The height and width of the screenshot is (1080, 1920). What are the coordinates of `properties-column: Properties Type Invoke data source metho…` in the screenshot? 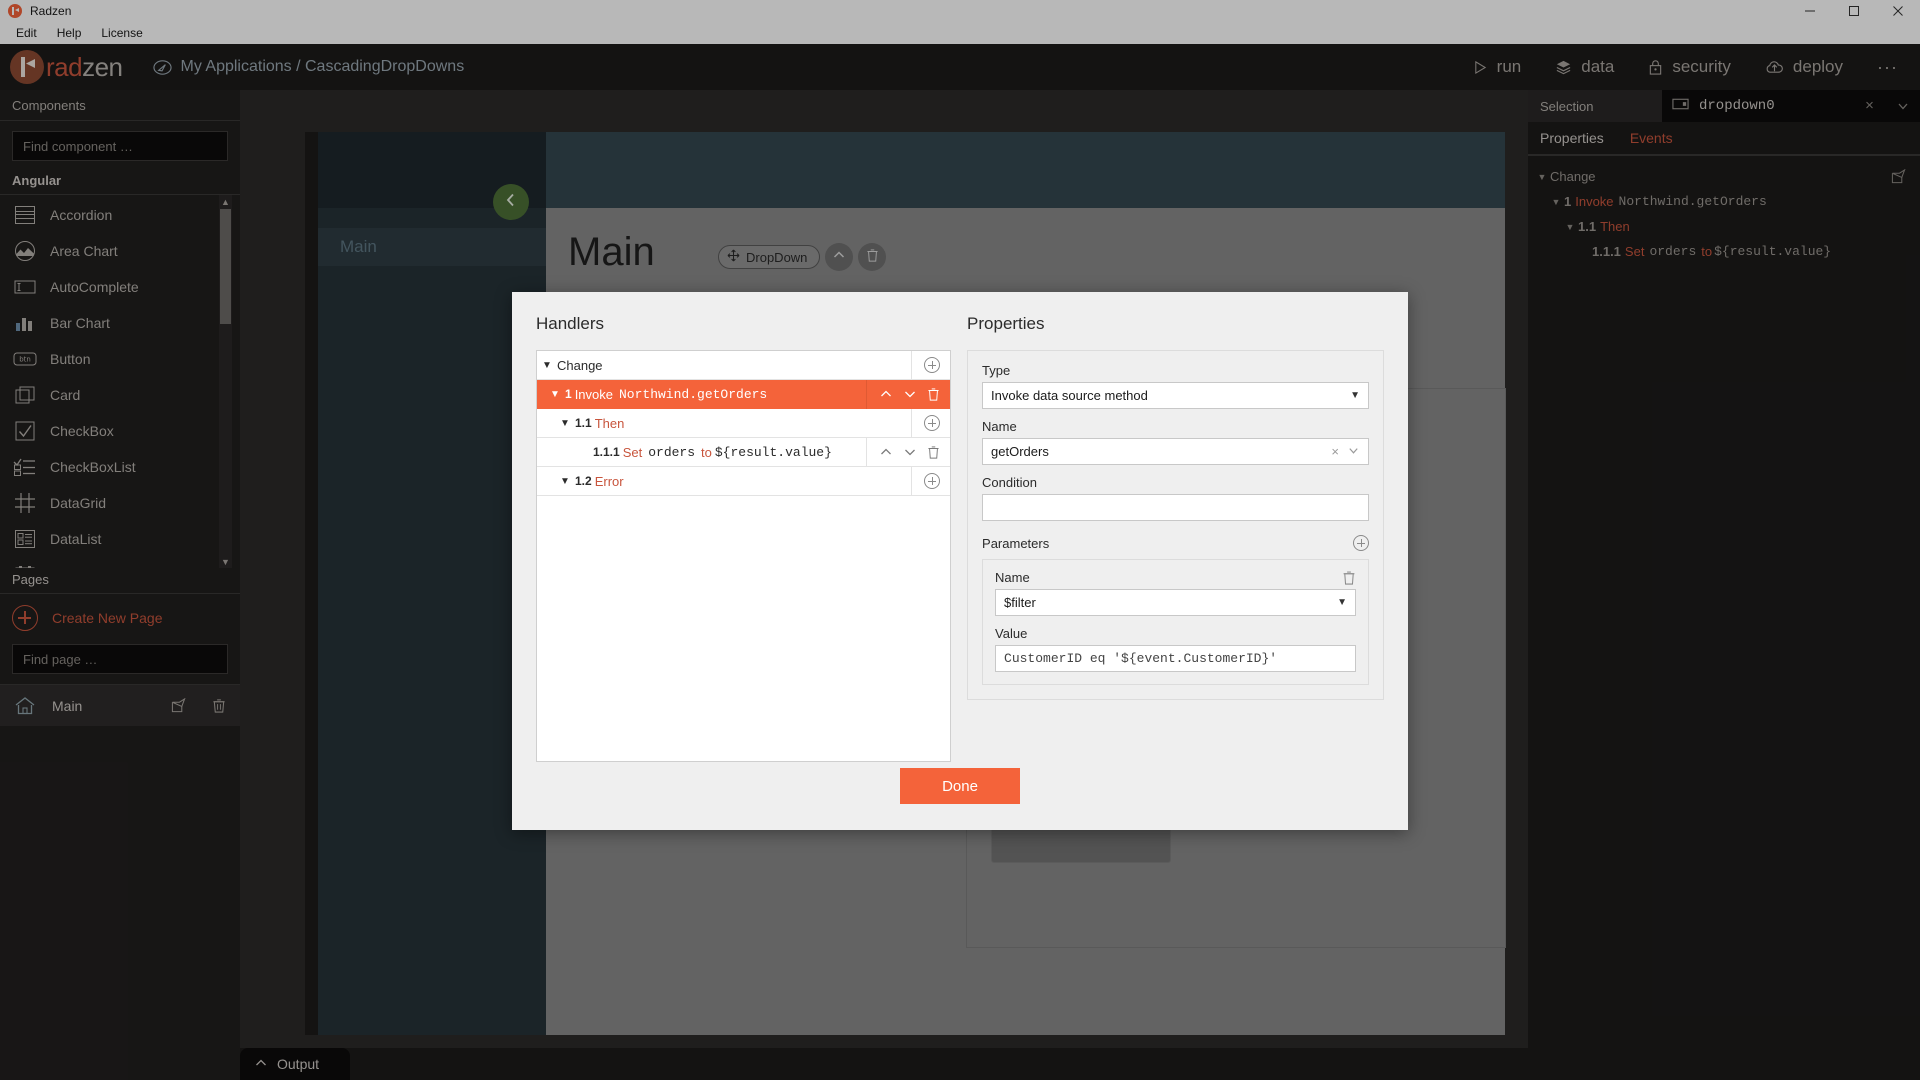 It's located at (1175, 538).